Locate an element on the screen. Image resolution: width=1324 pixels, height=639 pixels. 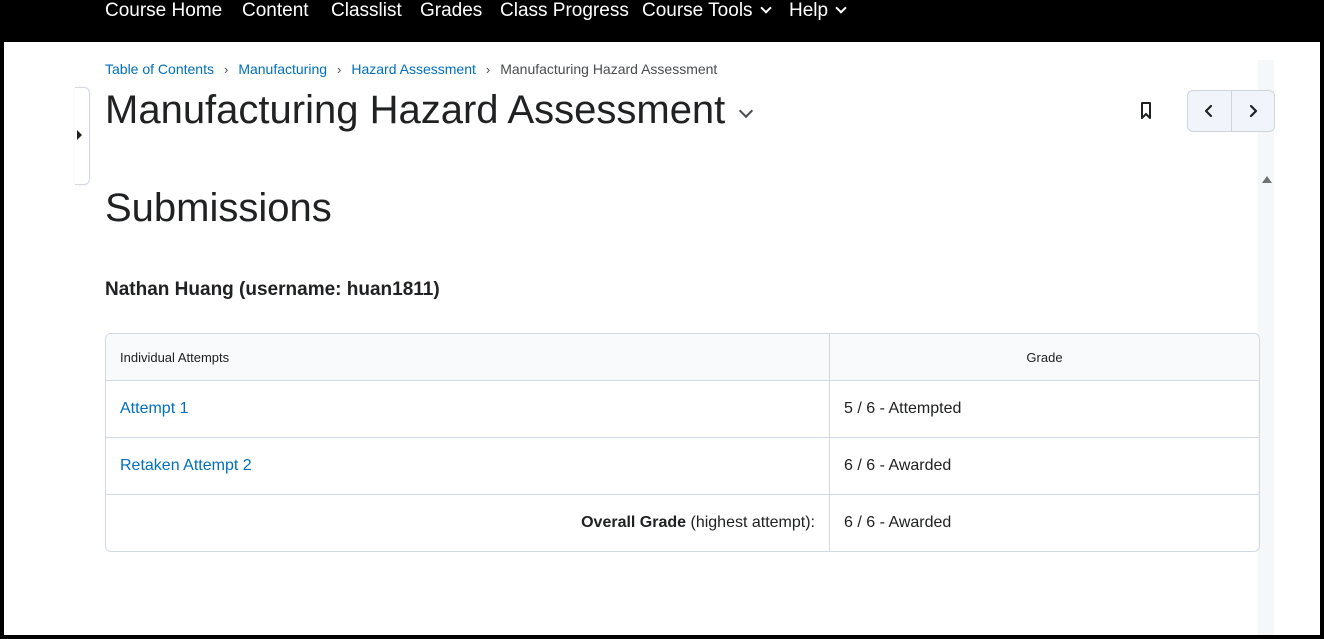
bookmark-icon is located at coordinates (1146, 111).